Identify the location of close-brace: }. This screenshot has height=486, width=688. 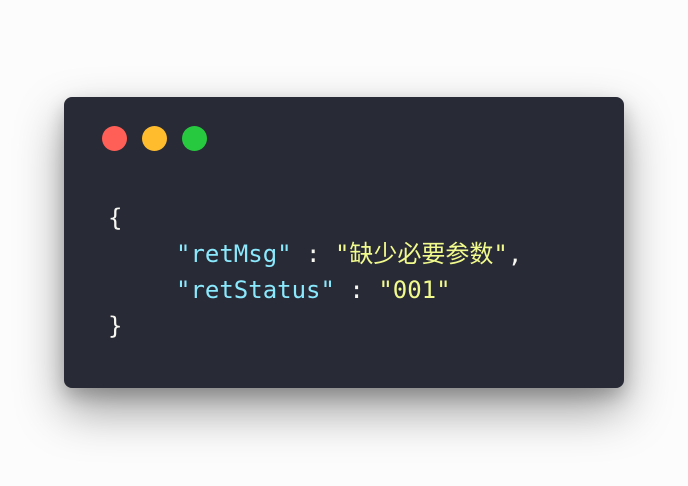
(115, 326).